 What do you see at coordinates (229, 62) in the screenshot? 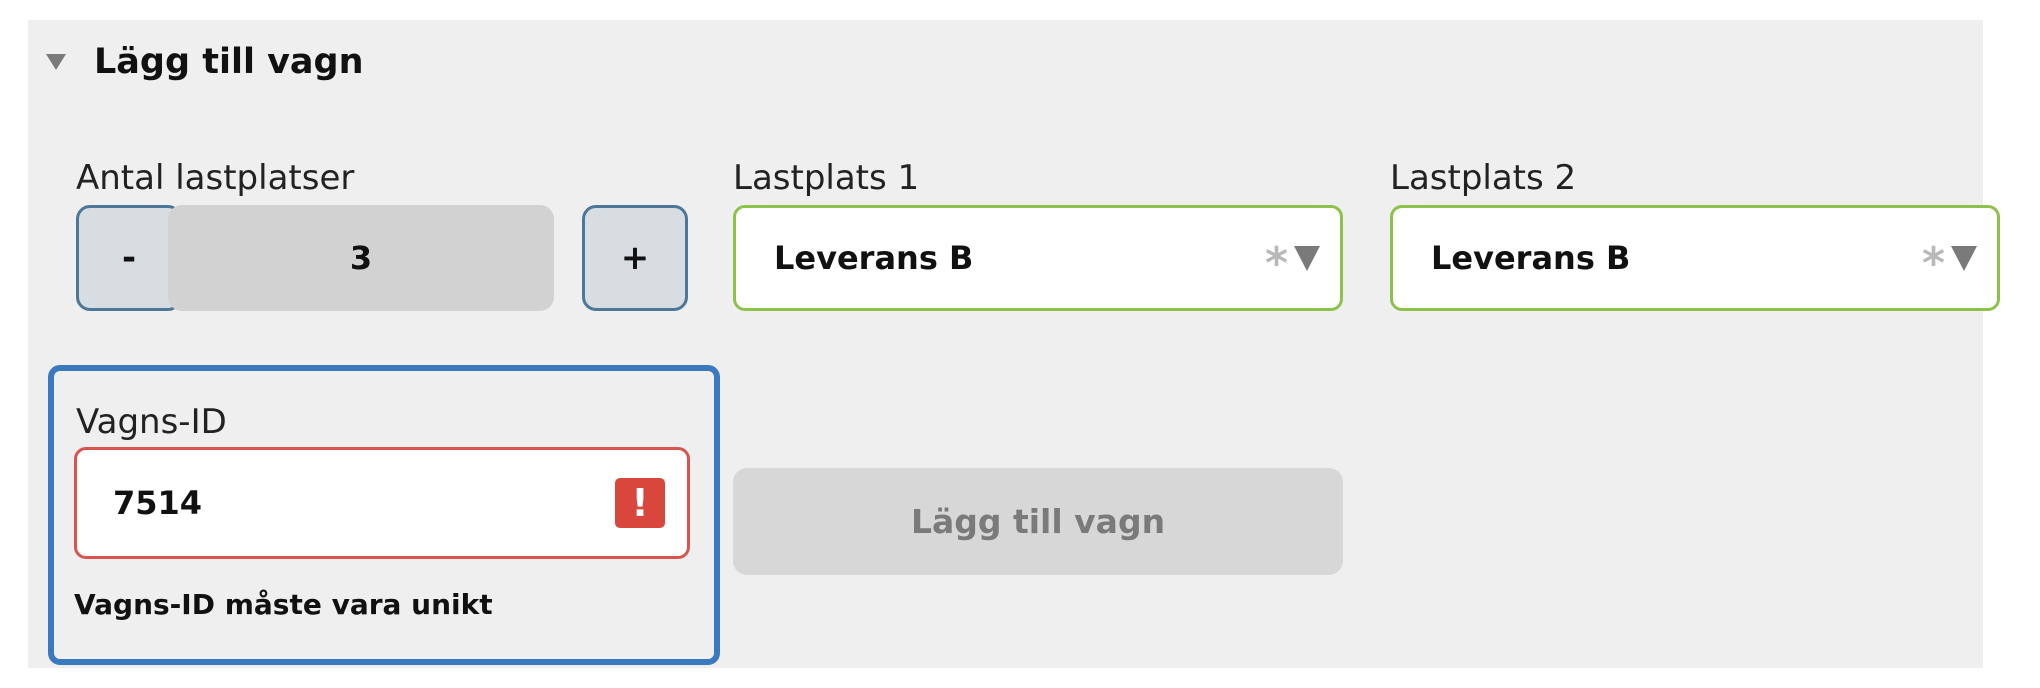
I see `section-title: Lägg till vagn` at bounding box center [229, 62].